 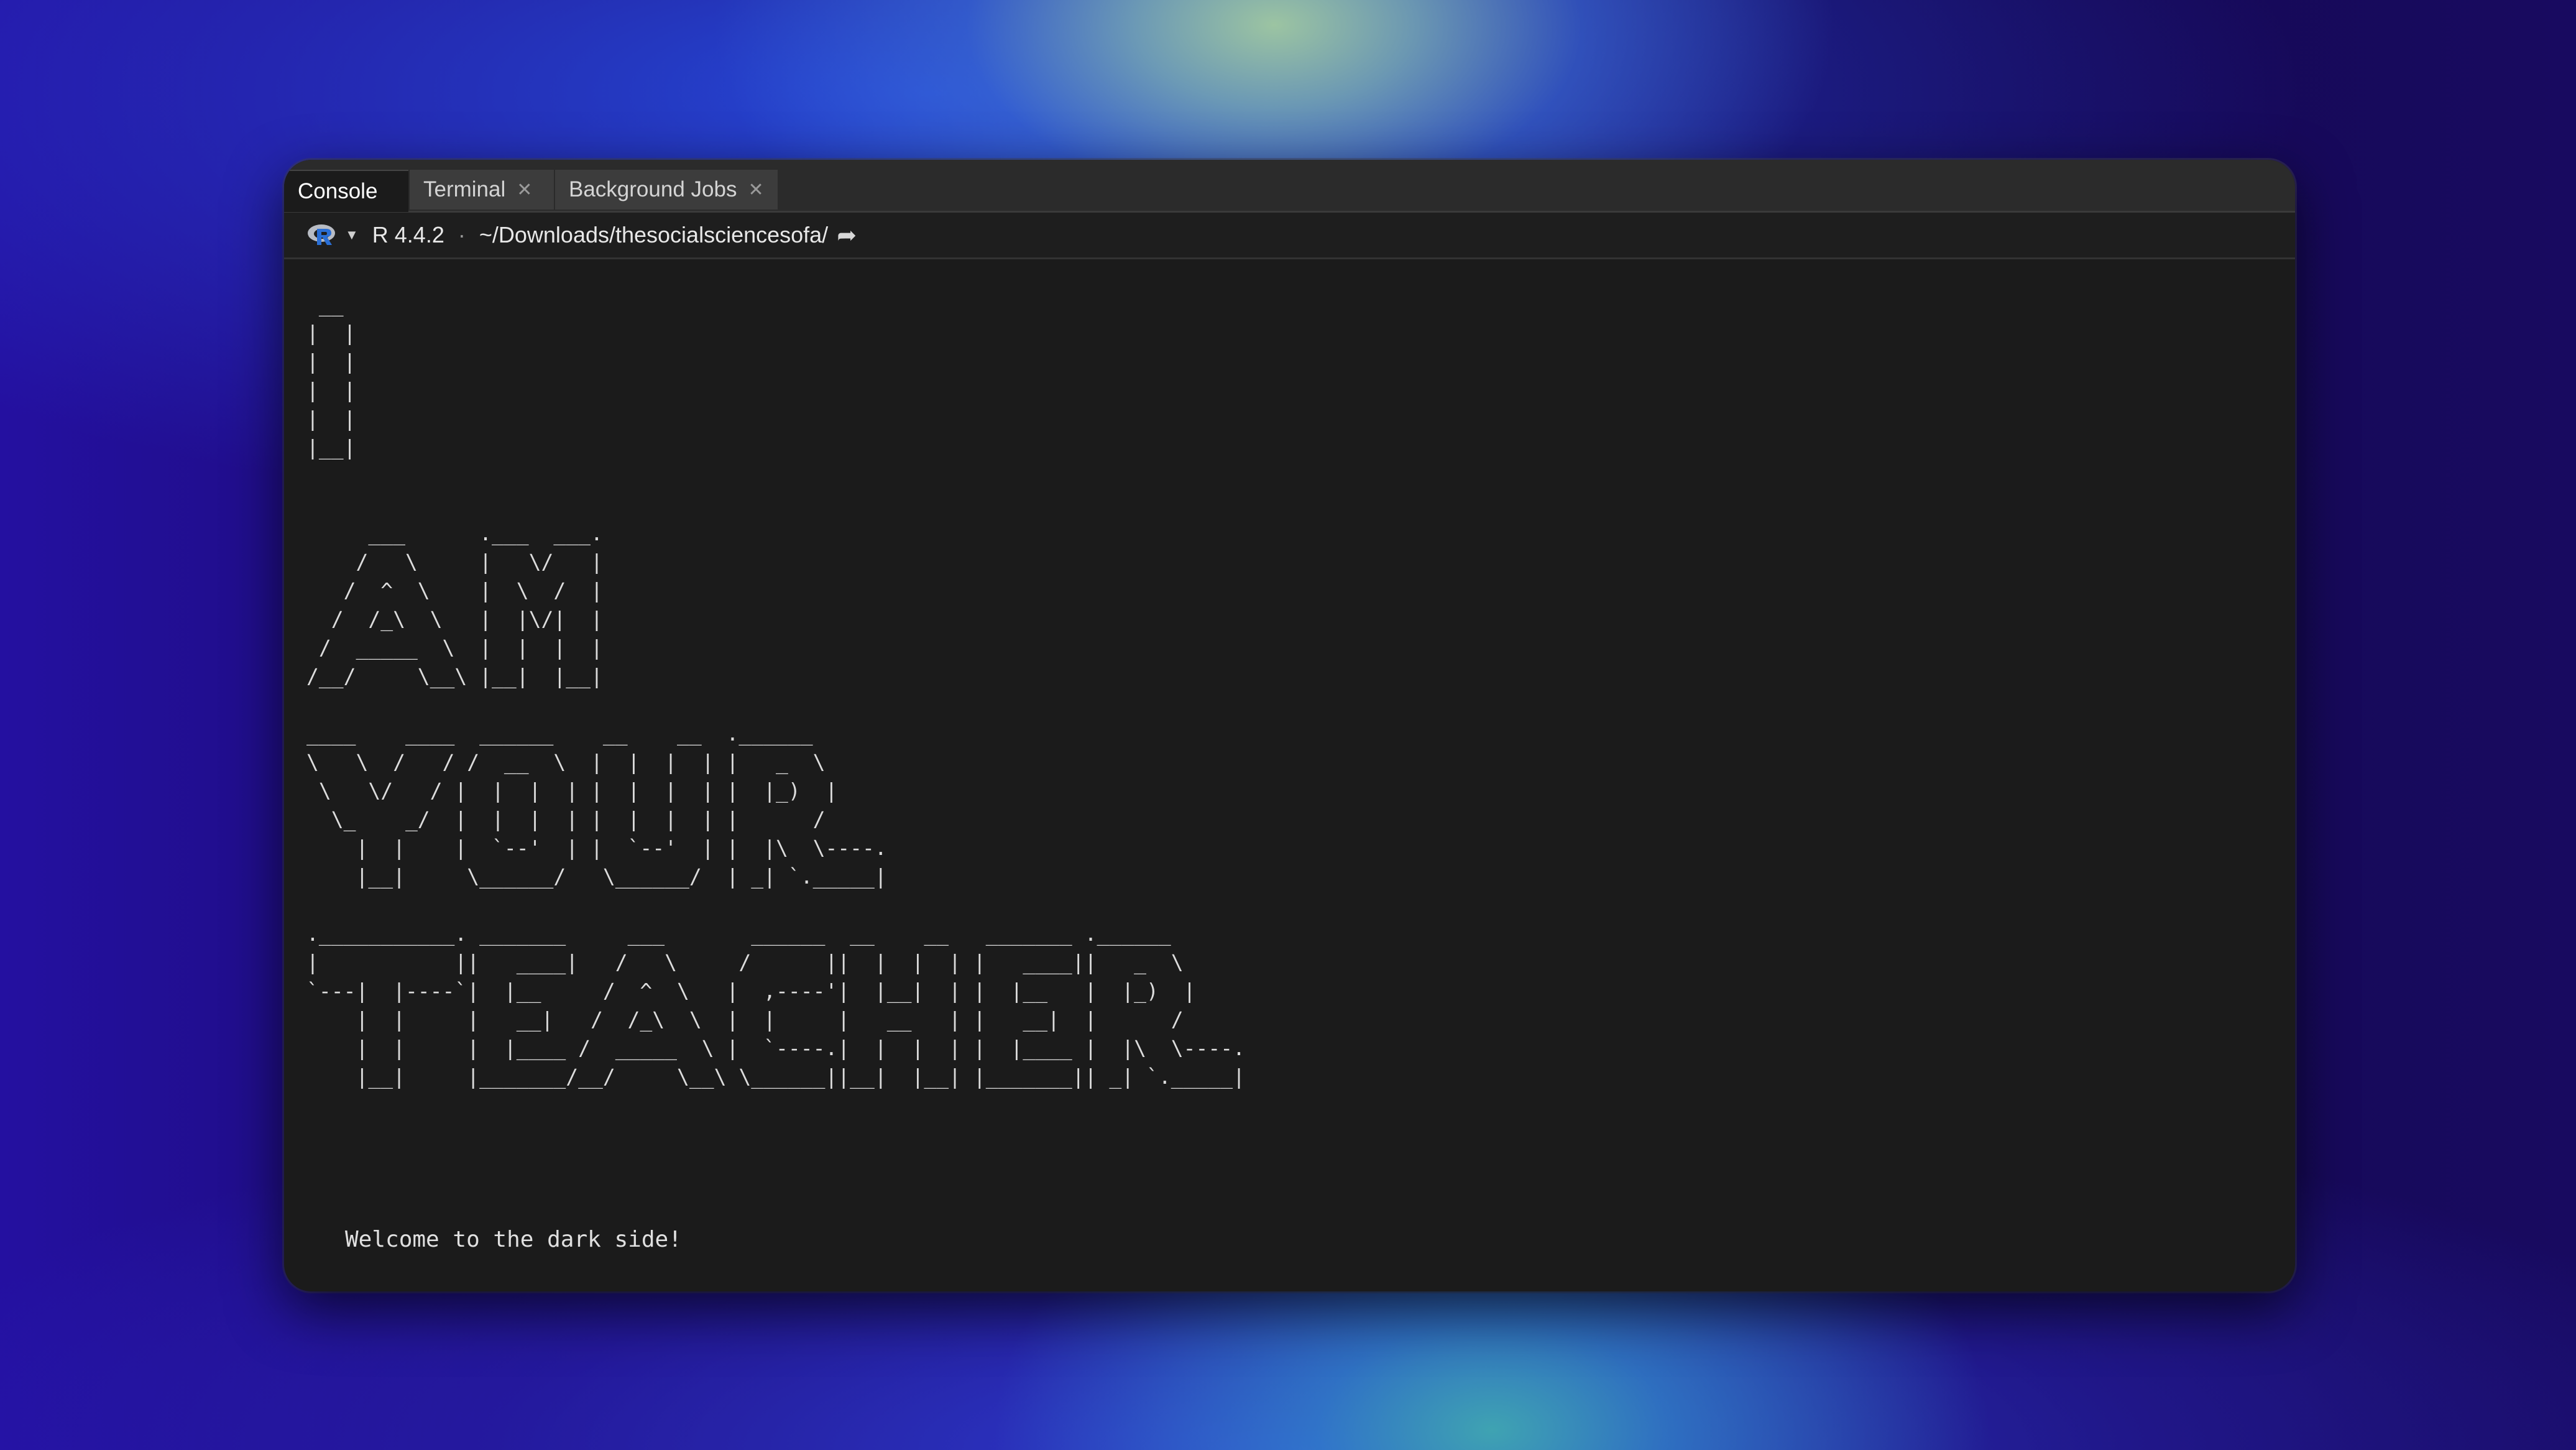 What do you see at coordinates (654, 234) in the screenshot?
I see `working-directory-path: ~/Downloads/thesocialsciencesofa/` at bounding box center [654, 234].